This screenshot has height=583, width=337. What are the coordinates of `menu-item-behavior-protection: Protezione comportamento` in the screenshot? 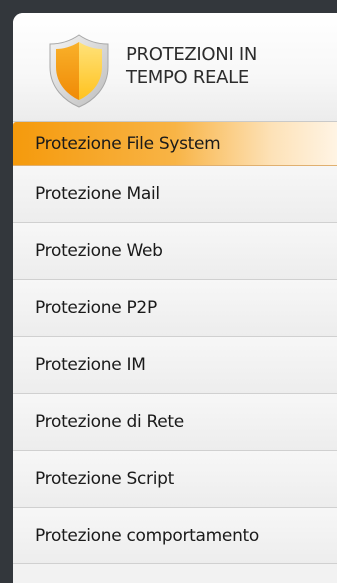 It's located at (175, 536).